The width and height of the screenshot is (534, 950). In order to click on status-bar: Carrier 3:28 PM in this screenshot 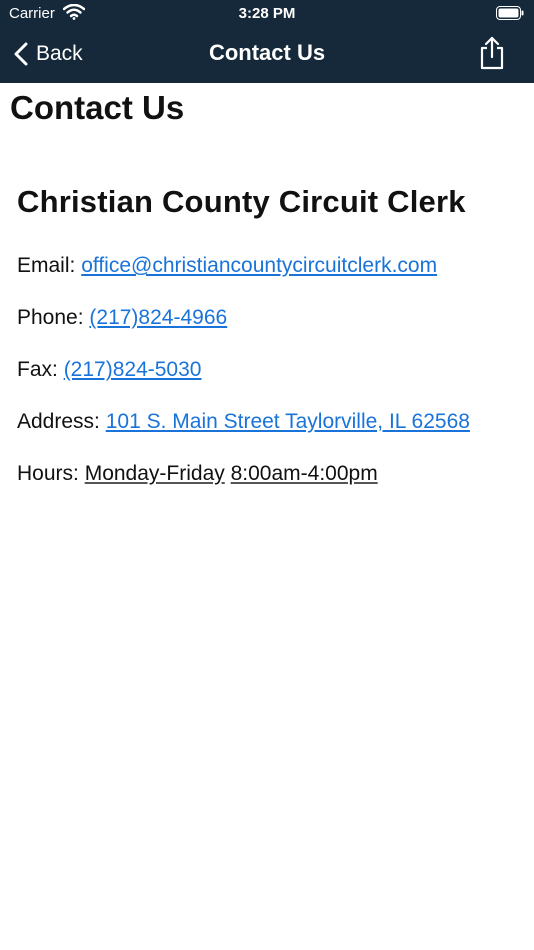, I will do `click(267, 14)`.